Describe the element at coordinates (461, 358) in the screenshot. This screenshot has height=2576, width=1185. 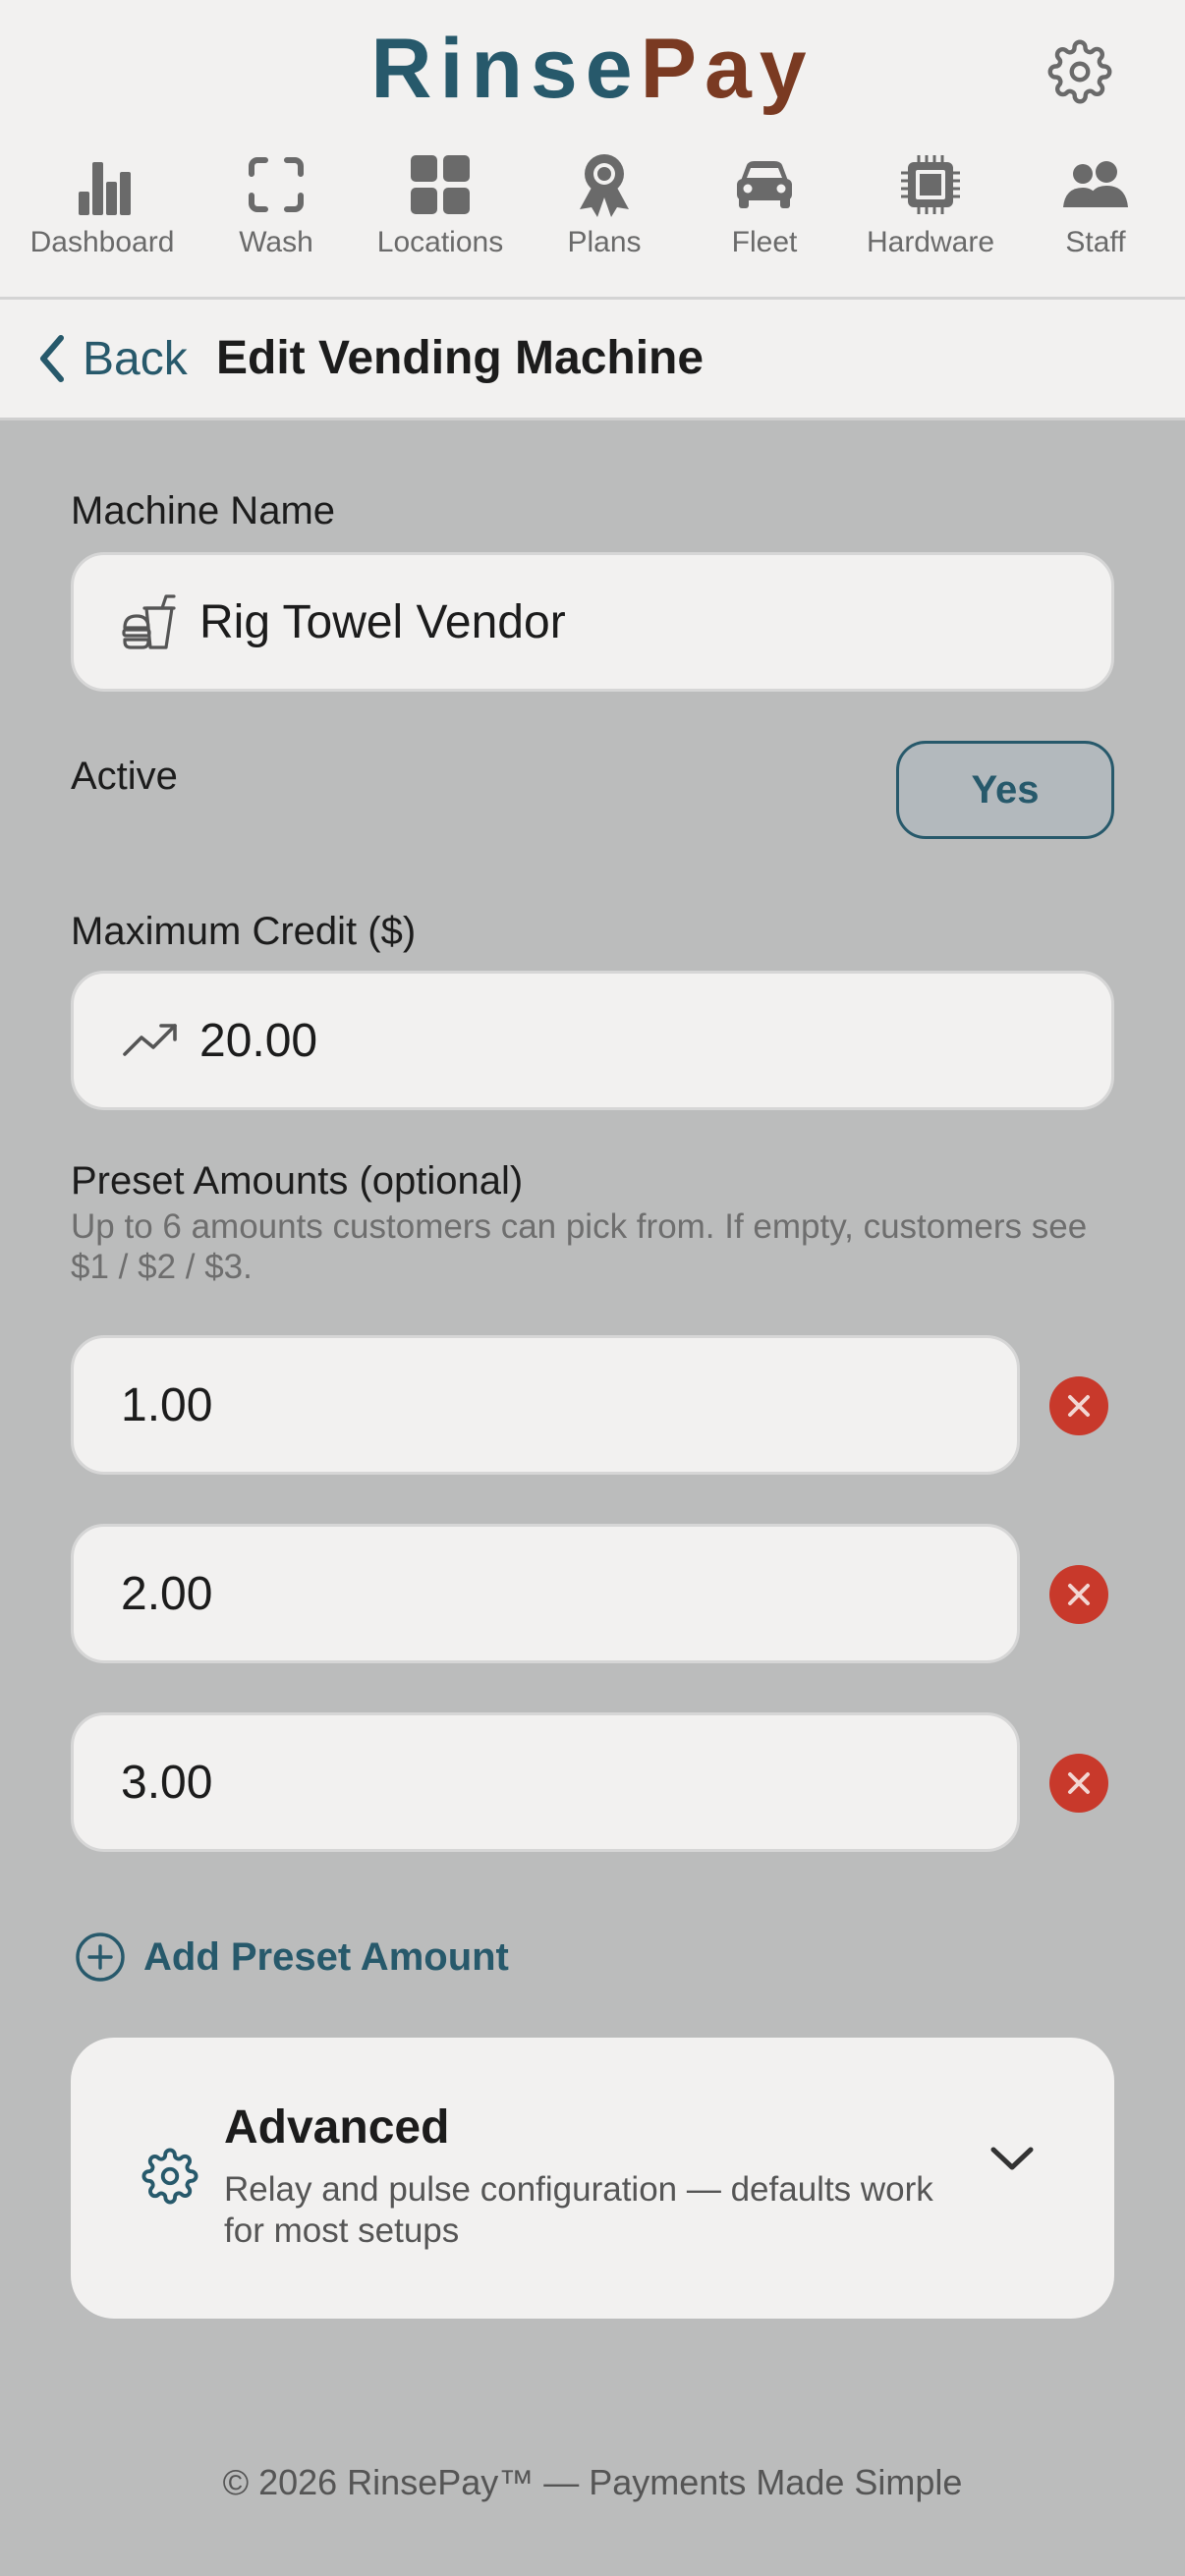
I see `page-title: Edit Vending Machine` at that location.